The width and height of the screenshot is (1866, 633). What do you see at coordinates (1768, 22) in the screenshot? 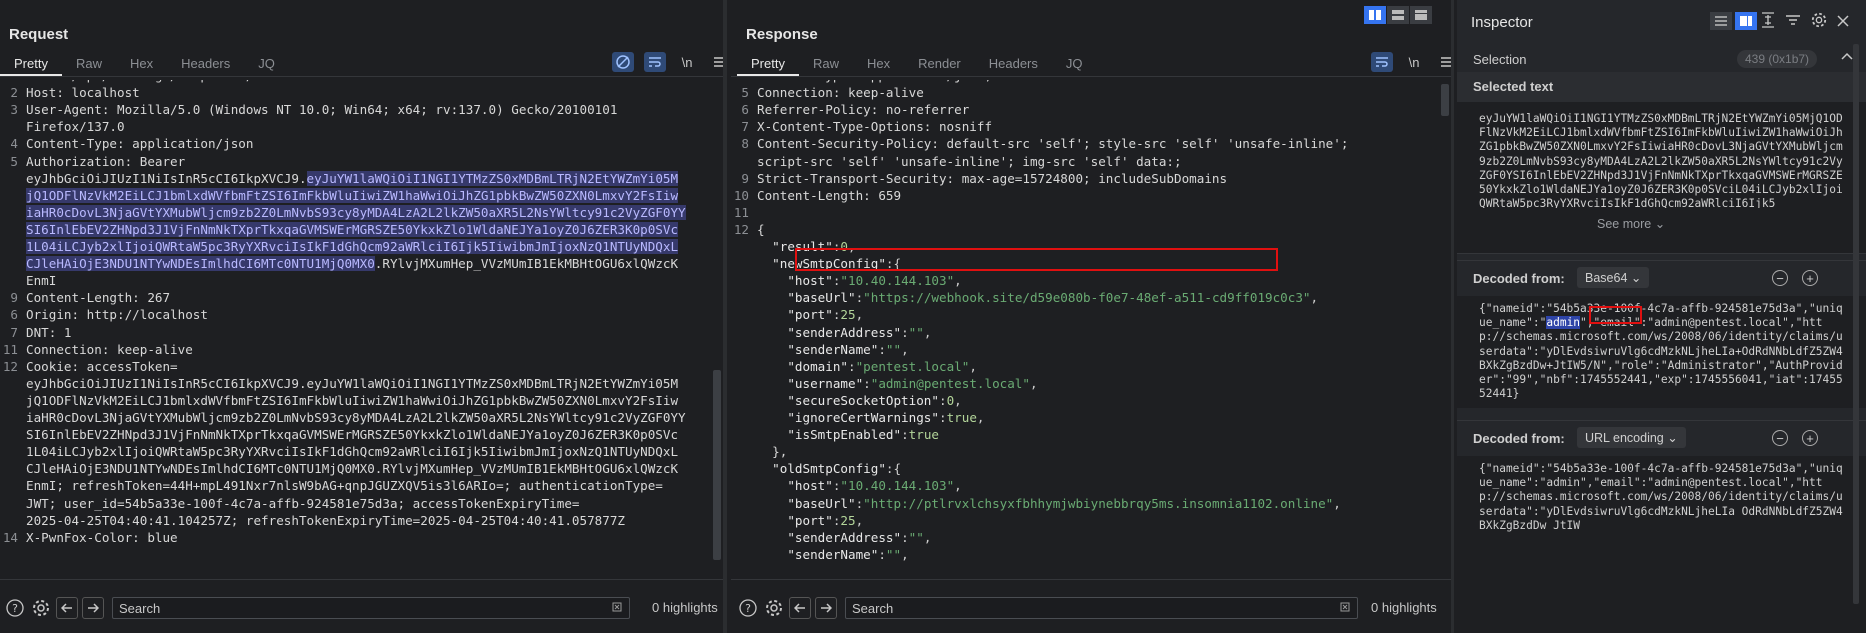
I see `align-icon` at bounding box center [1768, 22].